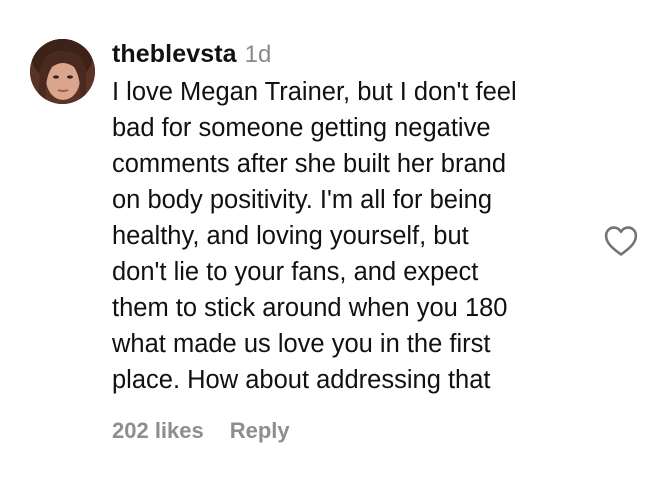 The image size is (662, 484). What do you see at coordinates (174, 54) in the screenshot?
I see `username: theblevsta` at bounding box center [174, 54].